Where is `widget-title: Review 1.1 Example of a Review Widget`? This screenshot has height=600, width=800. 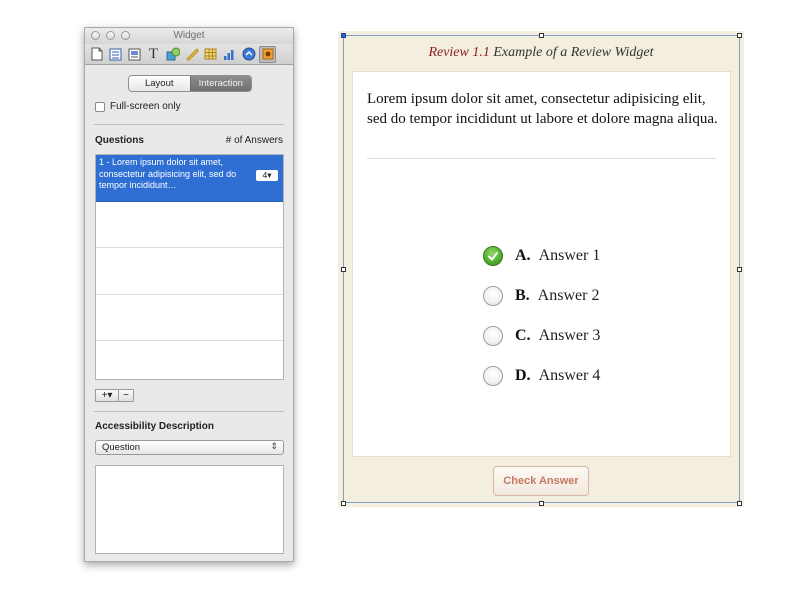 widget-title: Review 1.1 Example of a Review Widget is located at coordinates (541, 53).